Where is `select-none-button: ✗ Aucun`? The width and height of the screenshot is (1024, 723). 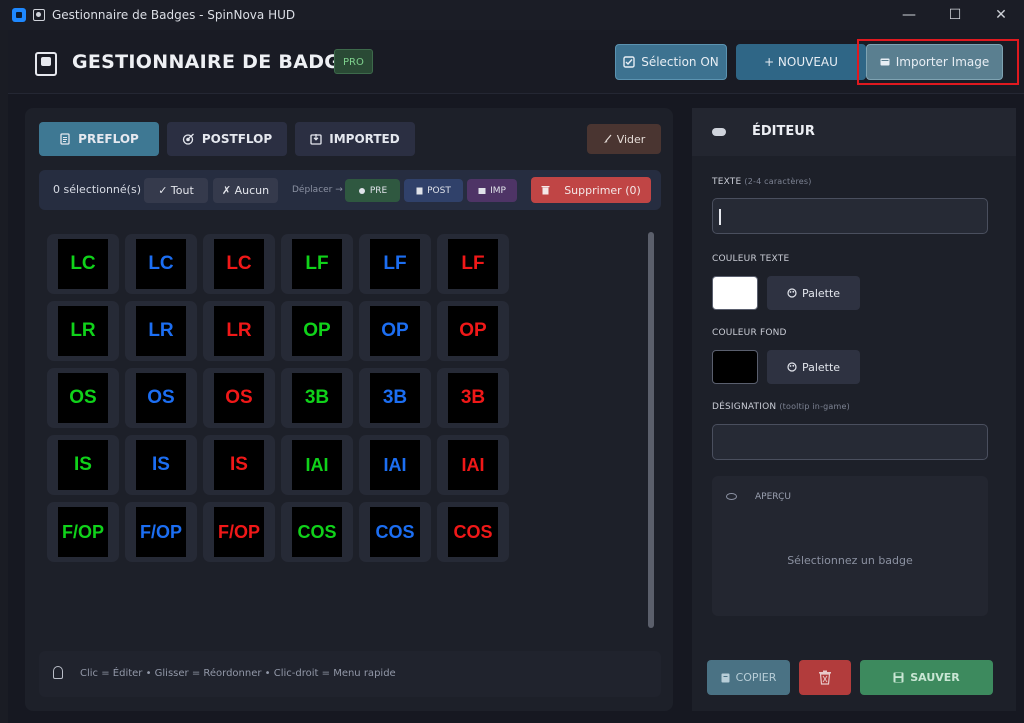 select-none-button: ✗ Aucun is located at coordinates (245, 190).